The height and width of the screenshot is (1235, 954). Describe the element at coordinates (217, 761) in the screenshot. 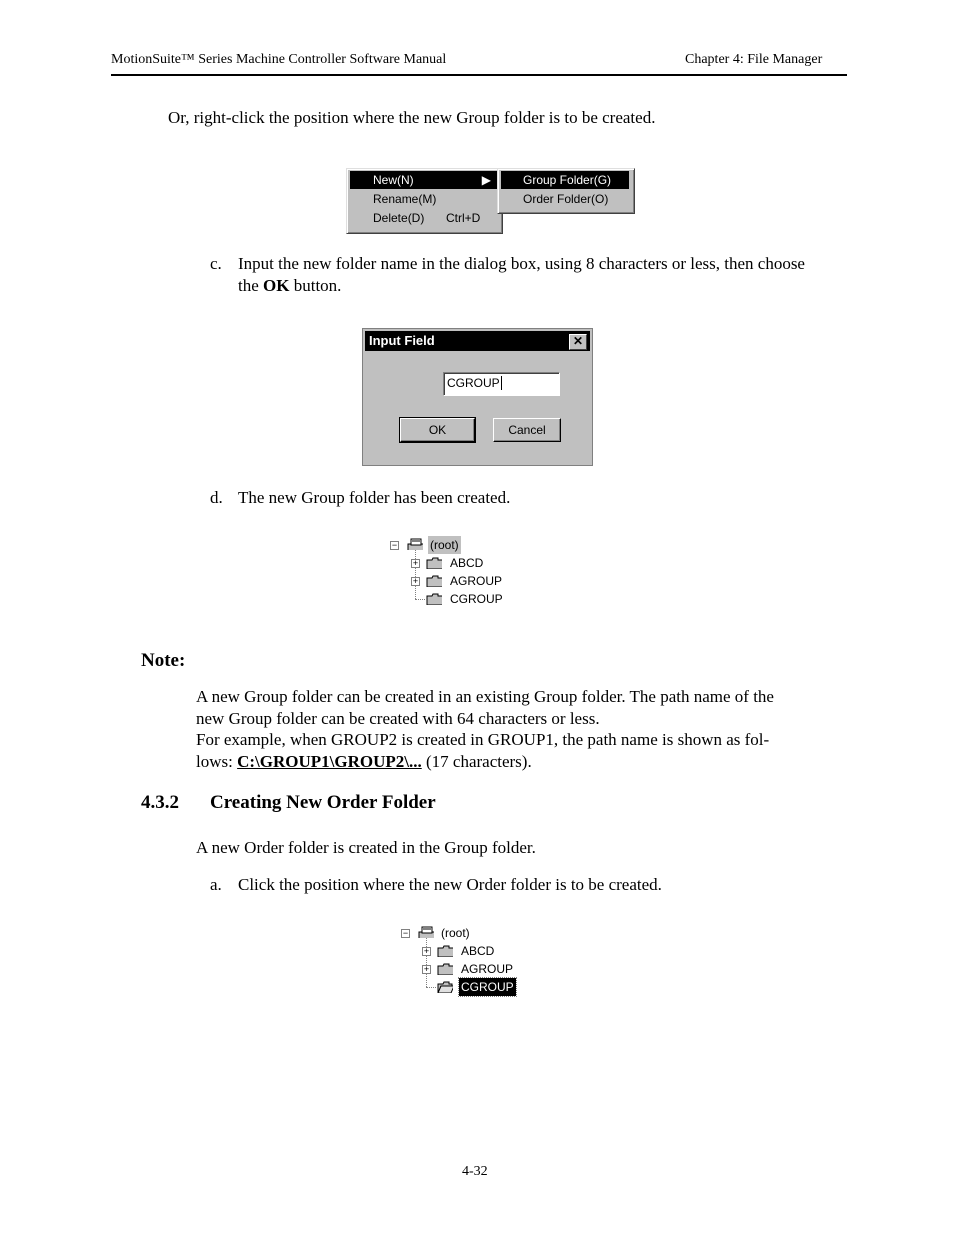

I see `note-line-4-before: lows:` at that location.